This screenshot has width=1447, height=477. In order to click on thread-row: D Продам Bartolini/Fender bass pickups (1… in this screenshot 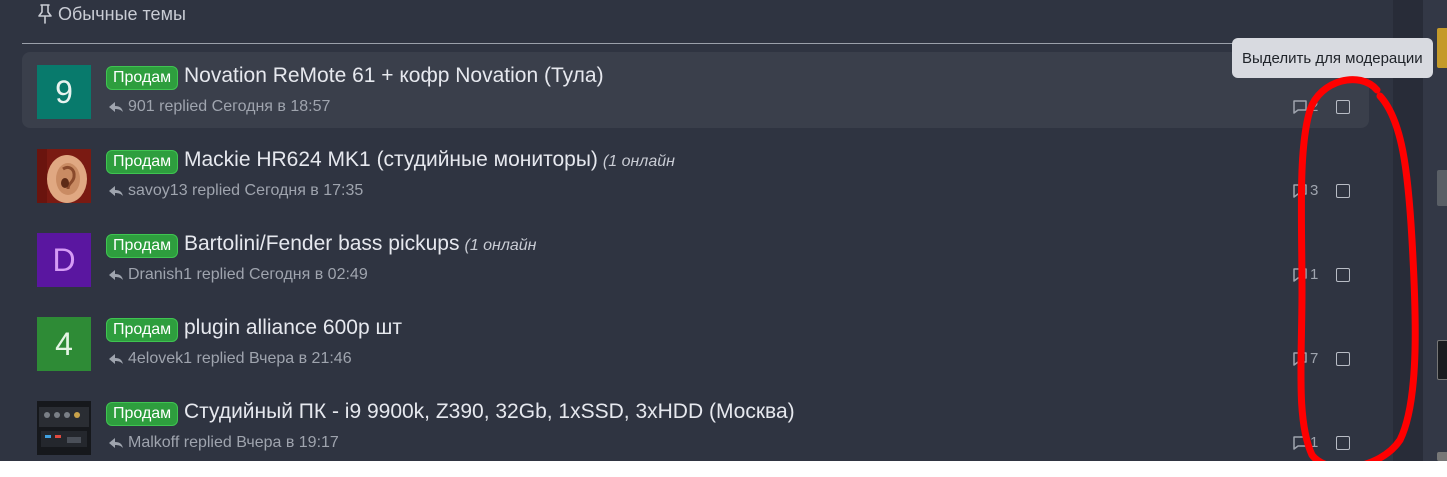, I will do `click(695, 258)`.